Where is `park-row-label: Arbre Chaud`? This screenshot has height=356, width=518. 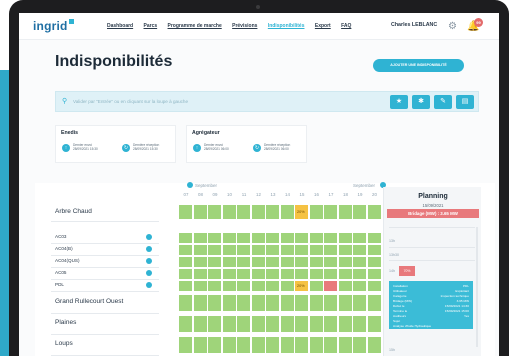
park-row-label: Arbre Chaud is located at coordinates (73, 211).